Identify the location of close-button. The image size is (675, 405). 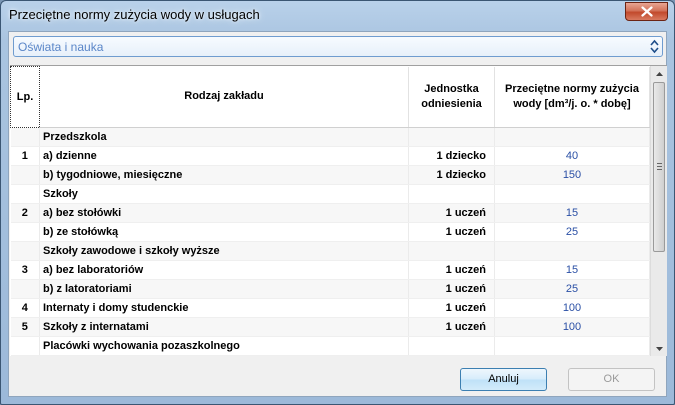
(646, 11).